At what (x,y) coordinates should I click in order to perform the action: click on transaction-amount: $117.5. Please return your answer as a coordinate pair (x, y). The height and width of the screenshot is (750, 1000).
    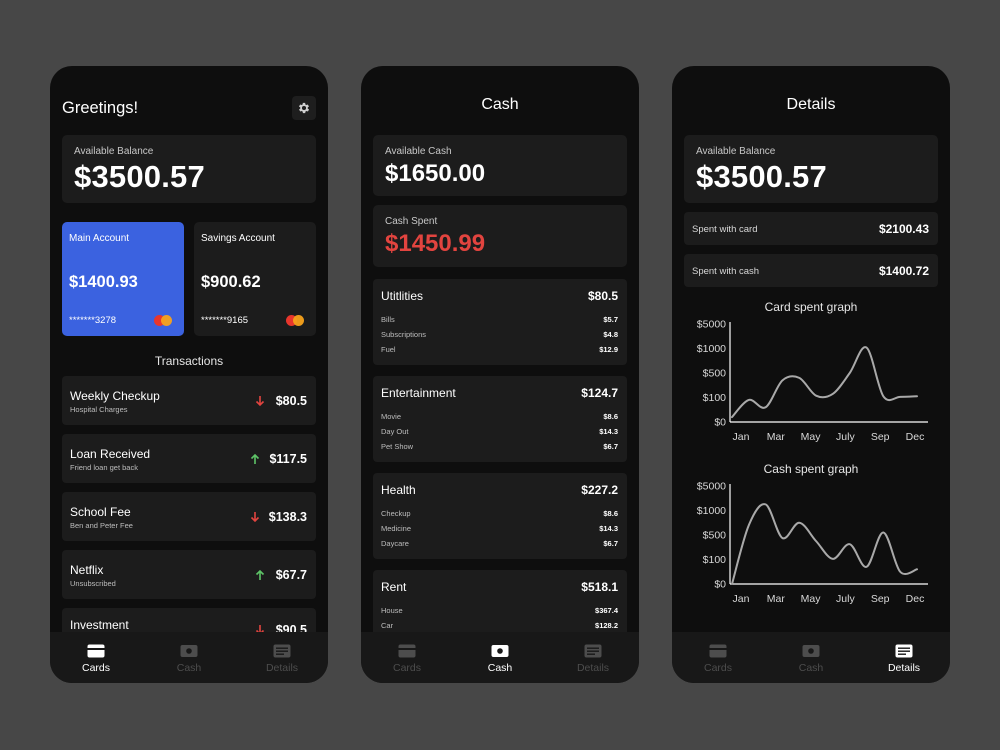
    Looking at the image, I should click on (288, 459).